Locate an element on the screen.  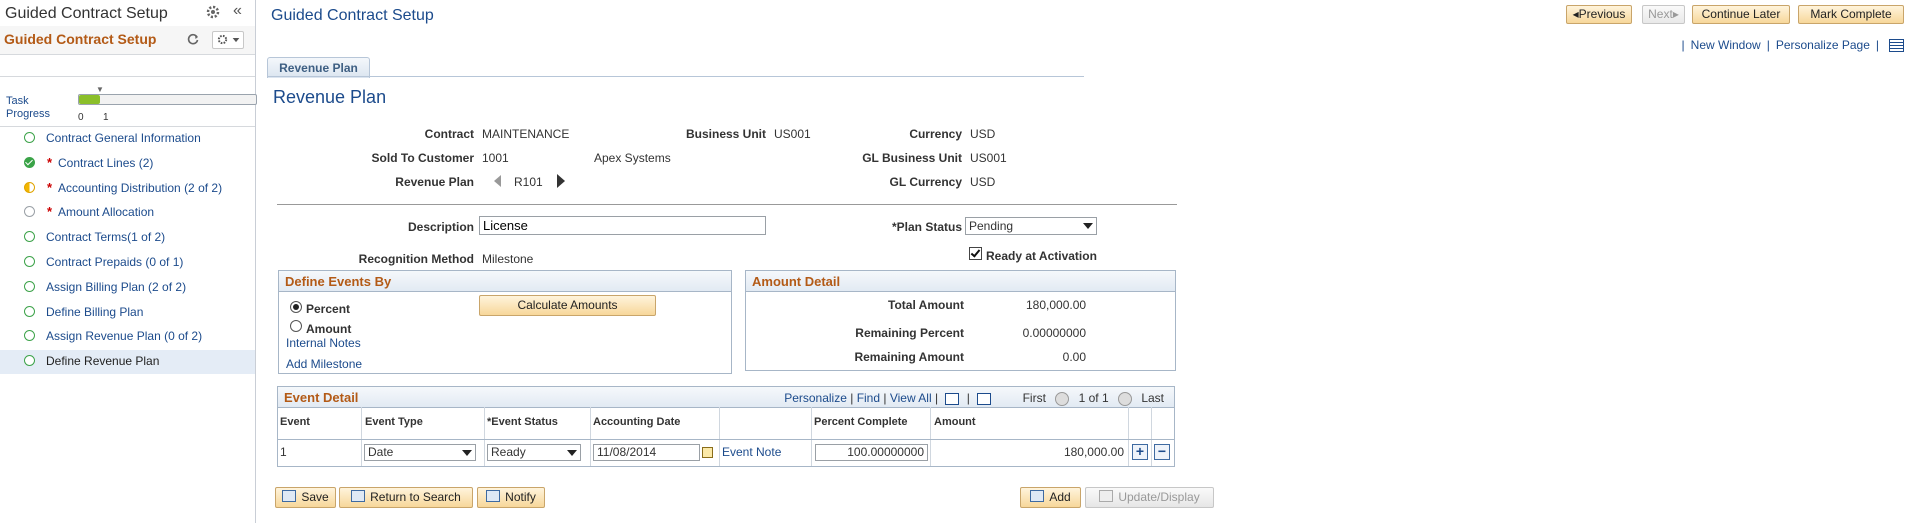
first-label: First is located at coordinates (1034, 398).